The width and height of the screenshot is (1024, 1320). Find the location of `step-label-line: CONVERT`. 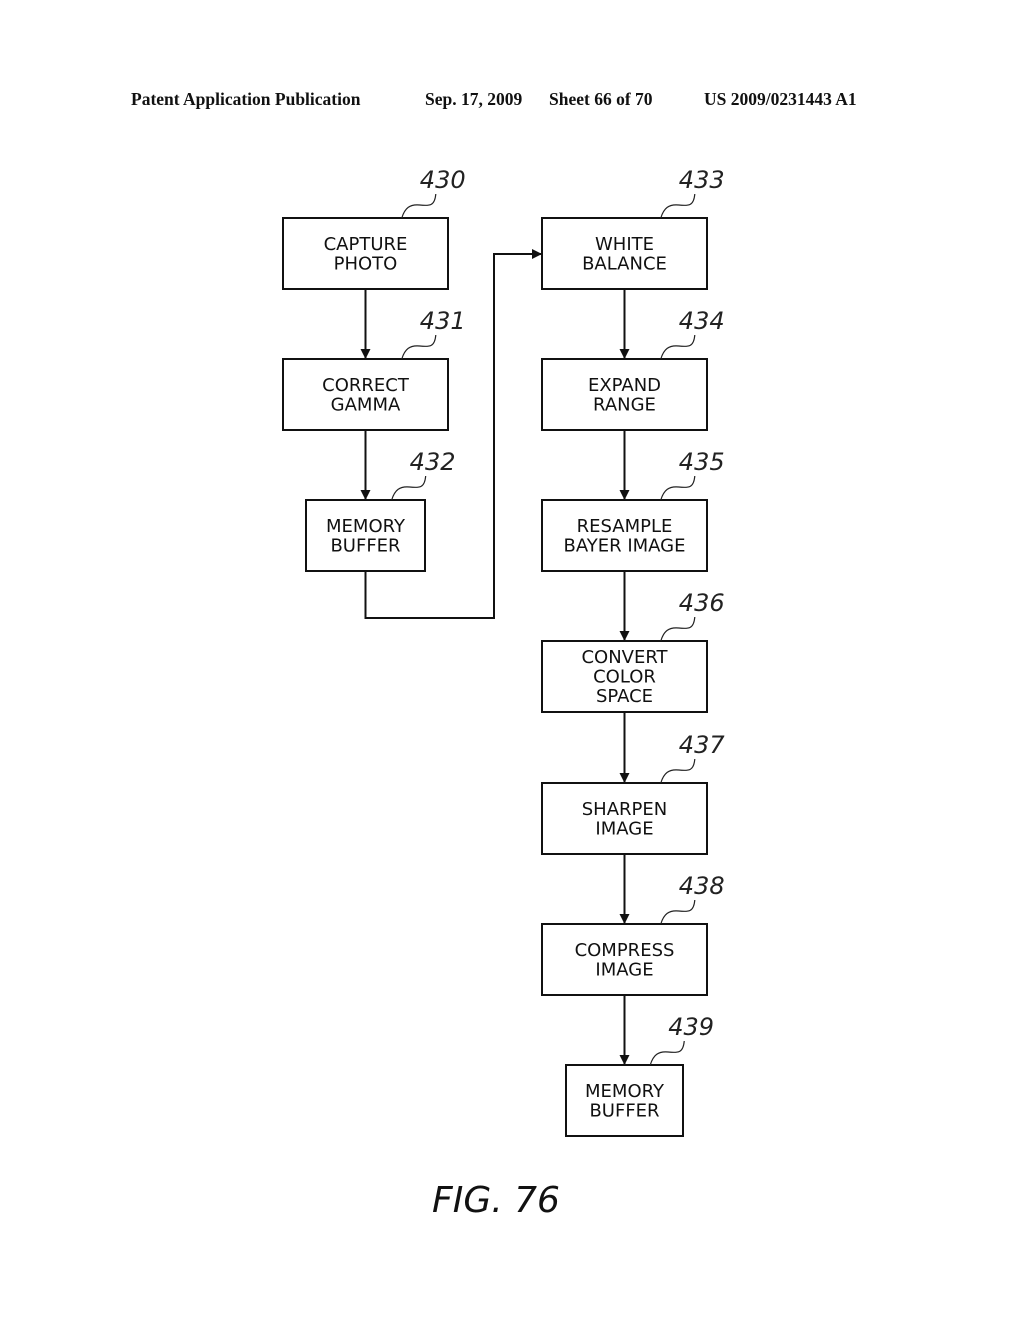

step-label-line: CONVERT is located at coordinates (624, 657).